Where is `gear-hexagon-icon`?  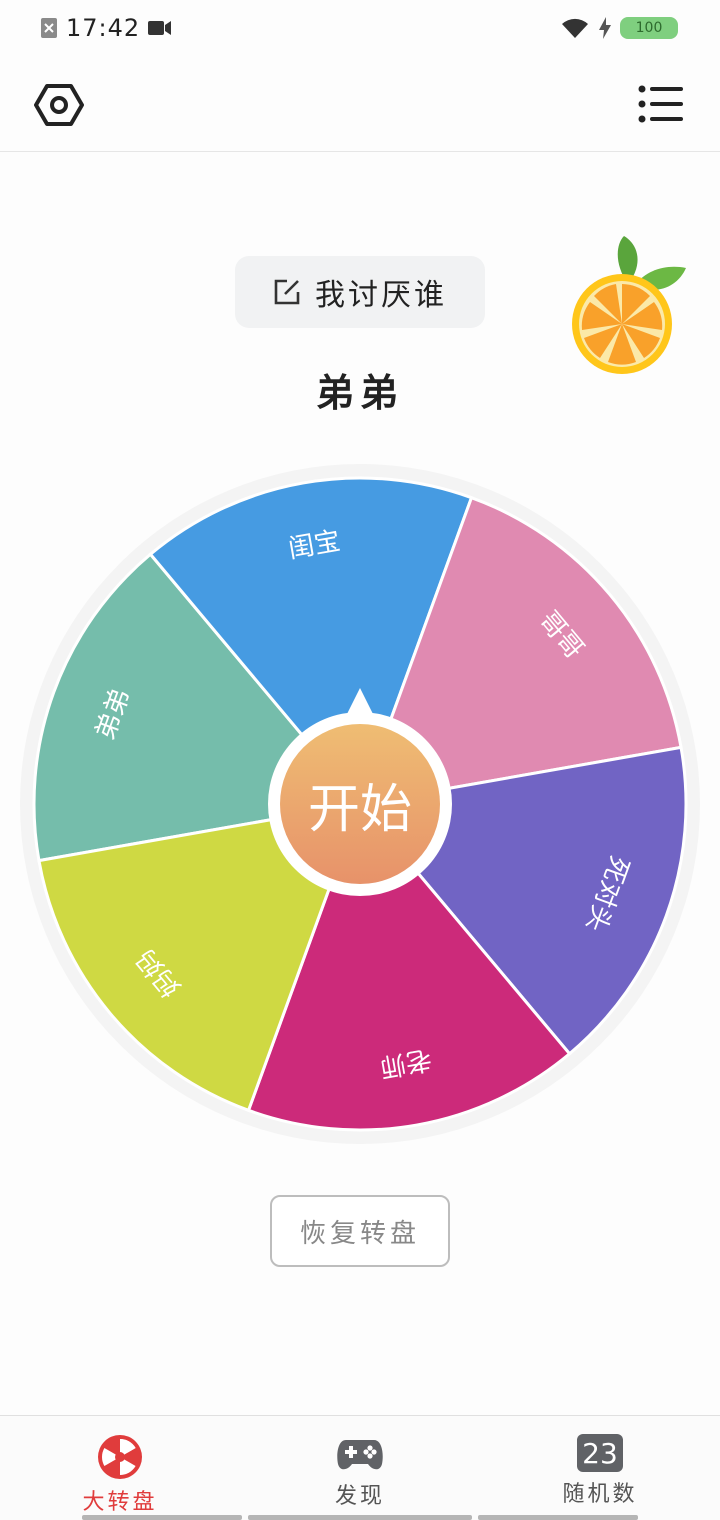 gear-hexagon-icon is located at coordinates (59, 105).